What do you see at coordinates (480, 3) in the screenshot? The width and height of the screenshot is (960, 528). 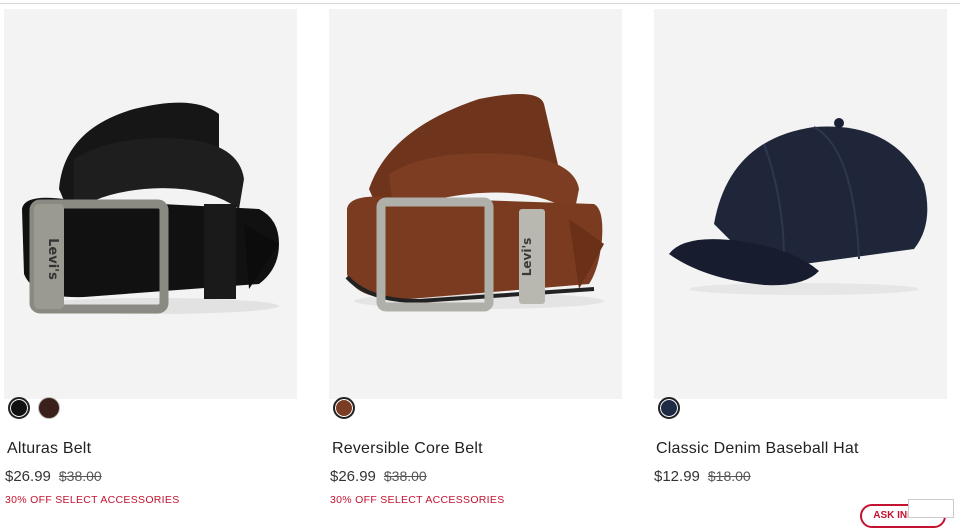 I see `top-divider` at bounding box center [480, 3].